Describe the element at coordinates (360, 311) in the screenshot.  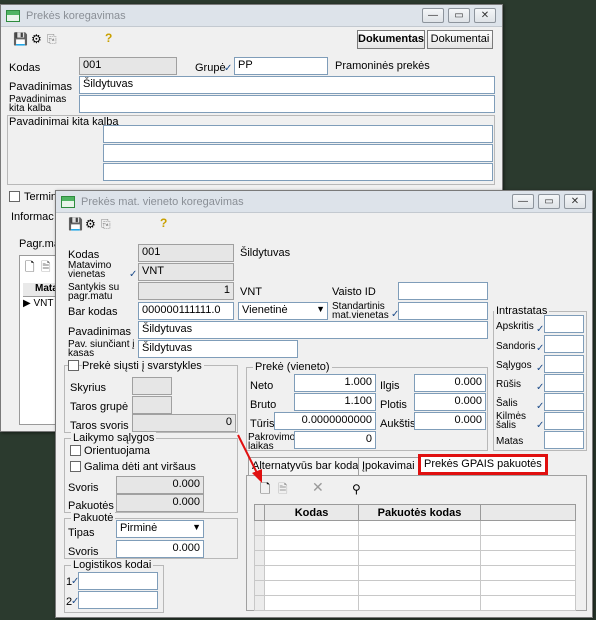
I see `standartinis-label: Standartinis mat.vienetas` at that location.